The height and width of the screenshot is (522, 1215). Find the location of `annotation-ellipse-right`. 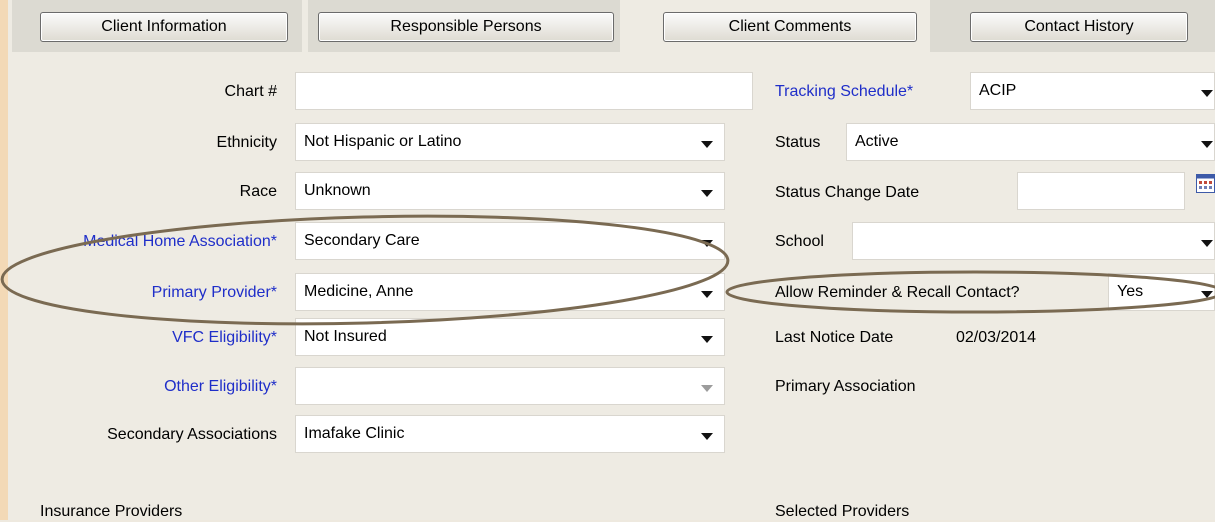

annotation-ellipse-right is located at coordinates (970, 292).